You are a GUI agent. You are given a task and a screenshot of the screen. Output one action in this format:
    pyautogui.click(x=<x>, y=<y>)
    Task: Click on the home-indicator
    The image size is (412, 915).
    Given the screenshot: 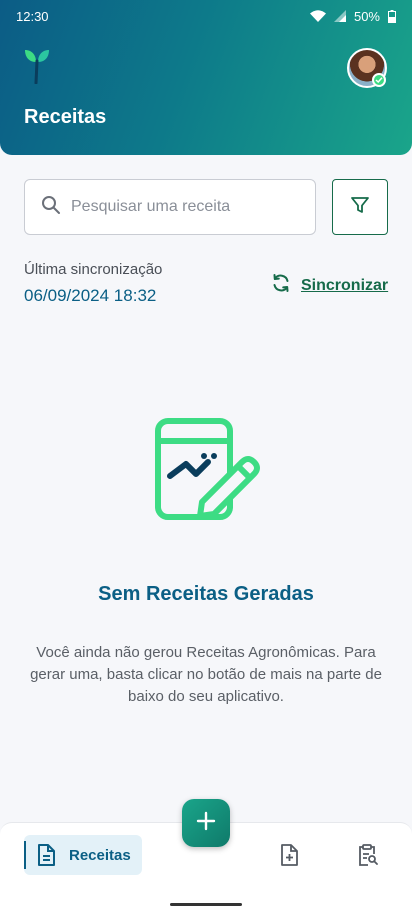 What is the action you would take?
    pyautogui.click(x=206, y=904)
    